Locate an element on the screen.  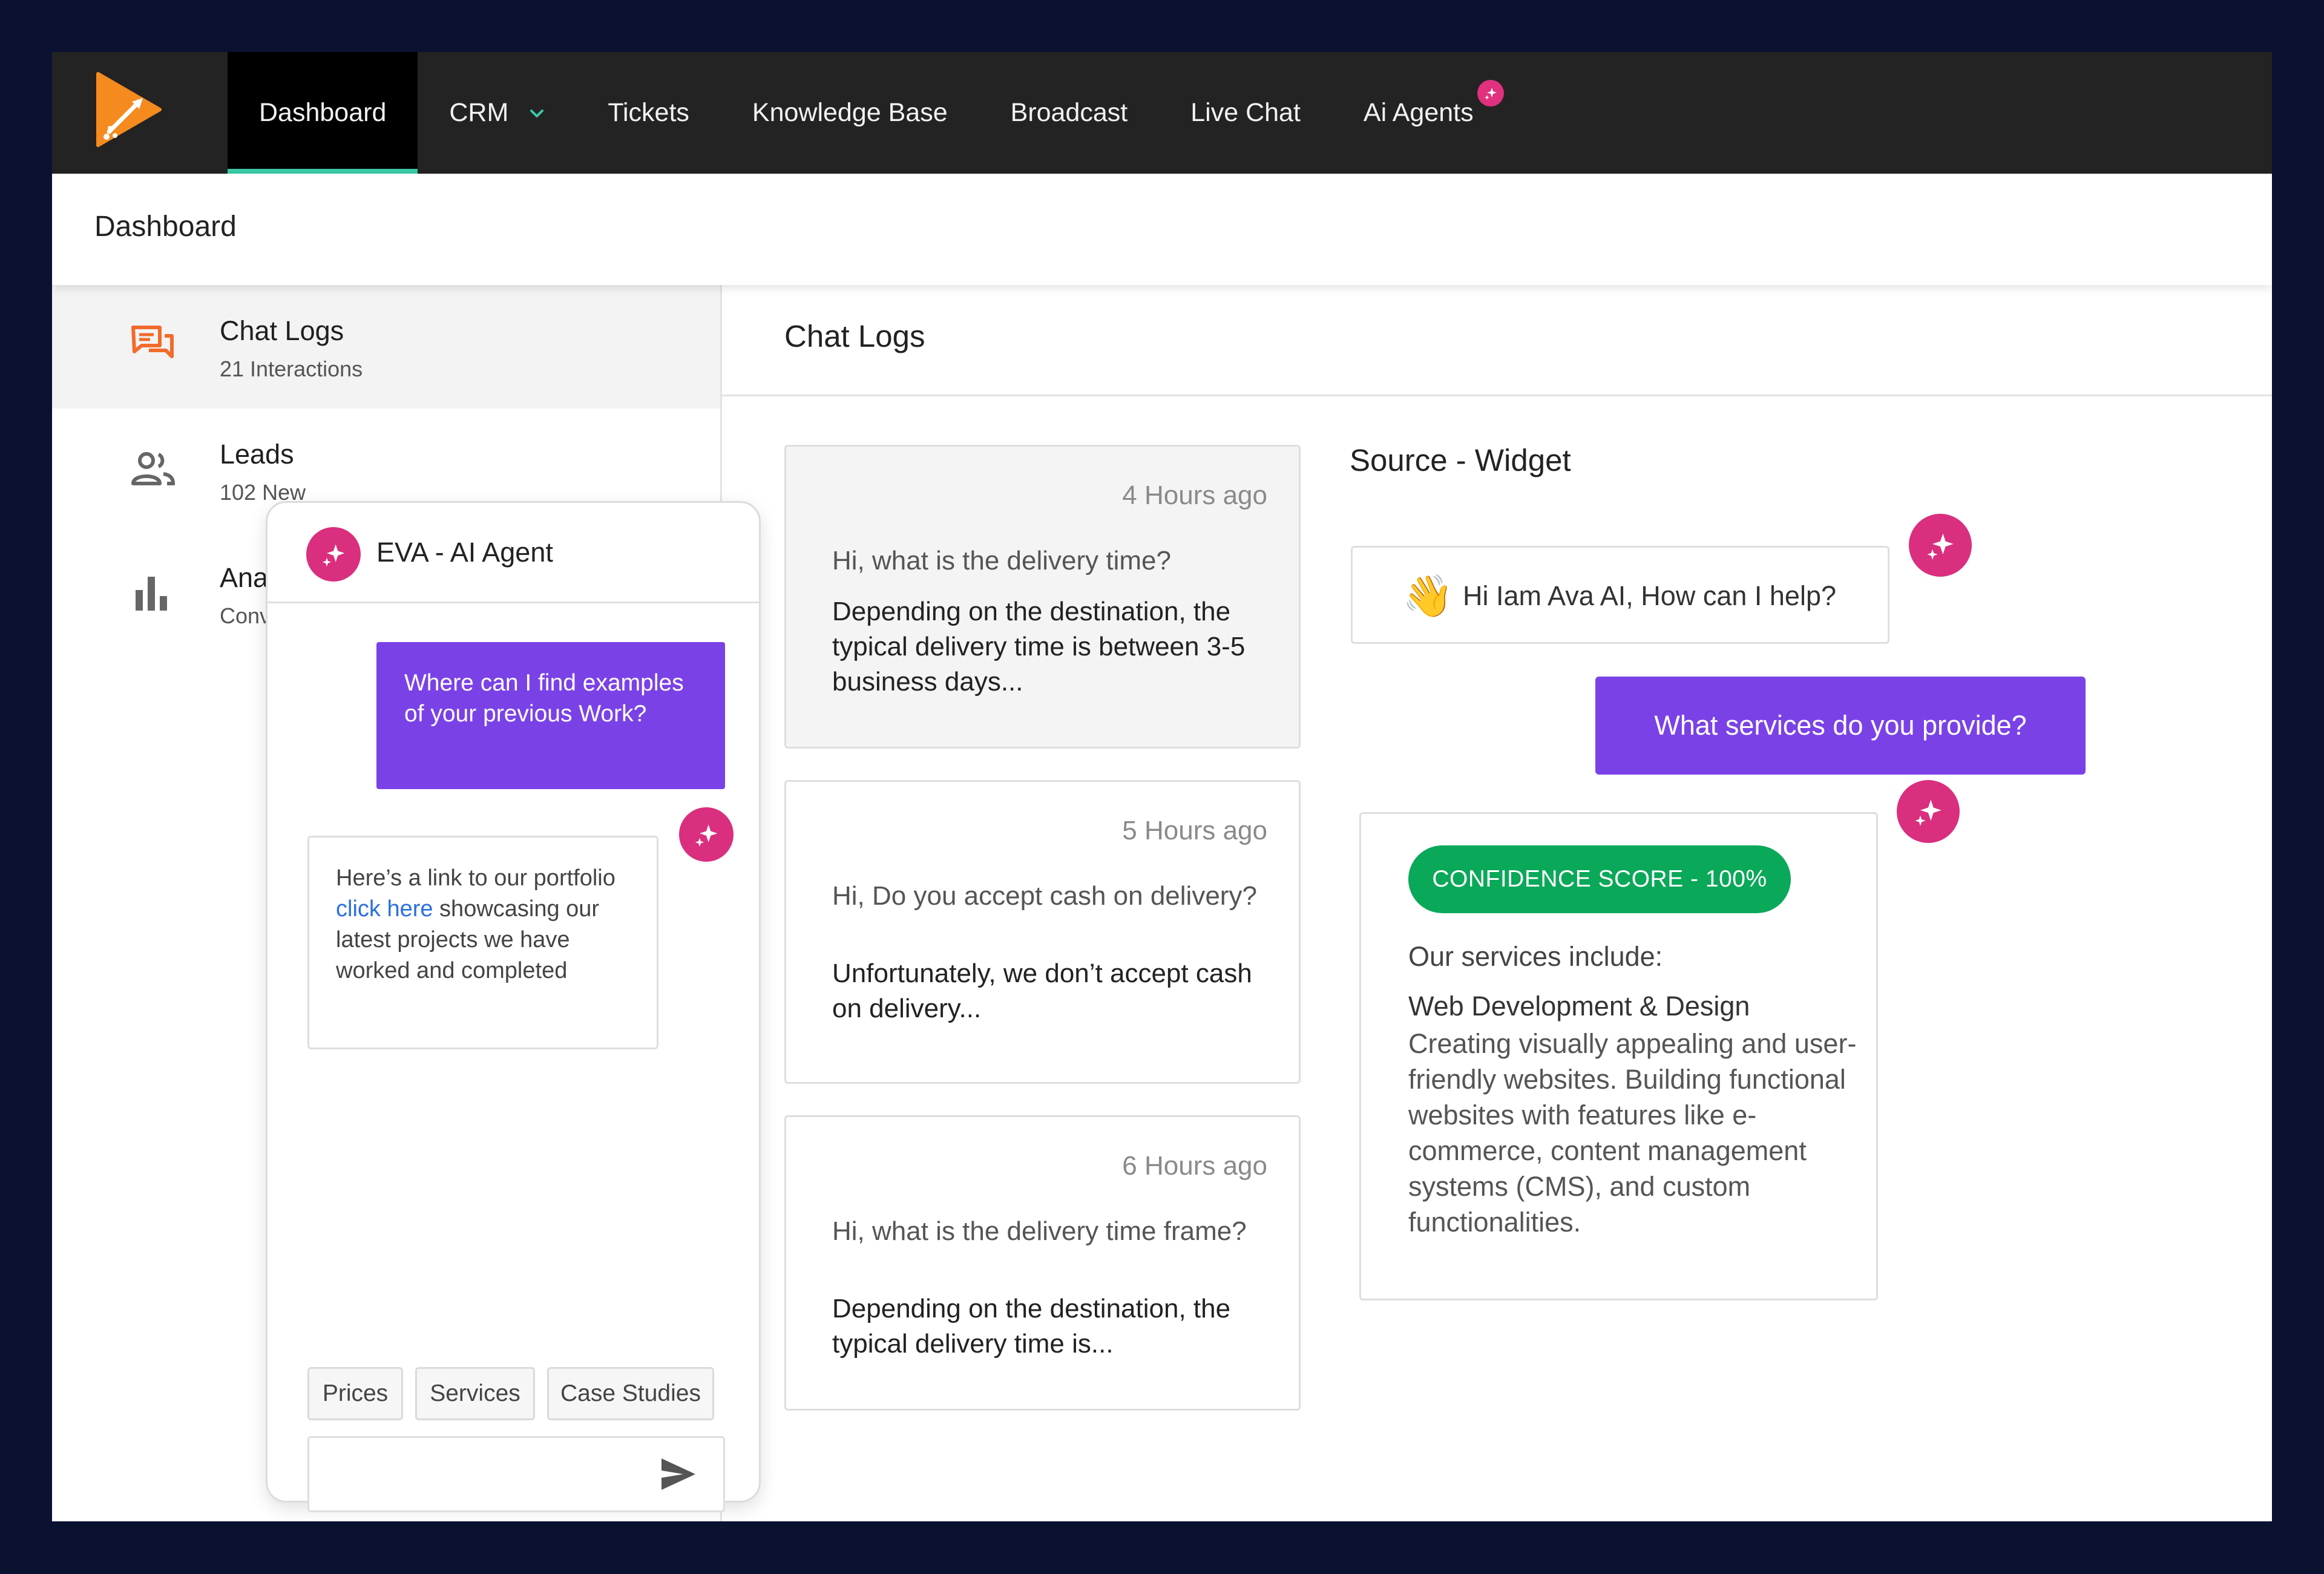
nav-tab-label: Knowledge Base is located at coordinates (850, 112).